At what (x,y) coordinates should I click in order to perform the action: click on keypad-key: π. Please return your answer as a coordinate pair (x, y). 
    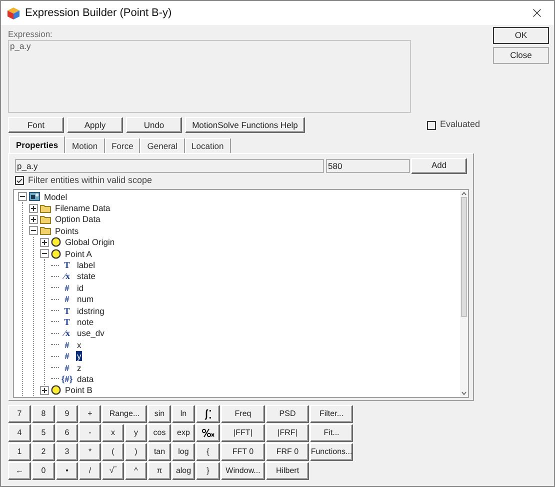
    Looking at the image, I should click on (159, 471).